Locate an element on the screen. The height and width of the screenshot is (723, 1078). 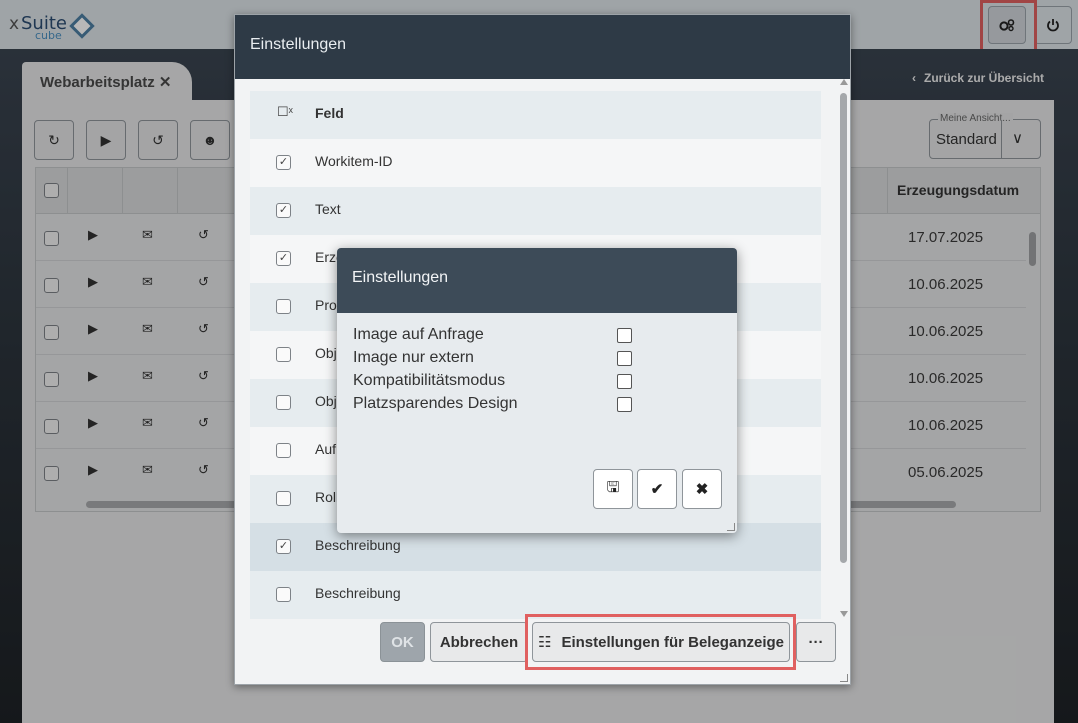
option-label-image-auf-anfrage: Image auf Anfrage is located at coordinates (418, 334).